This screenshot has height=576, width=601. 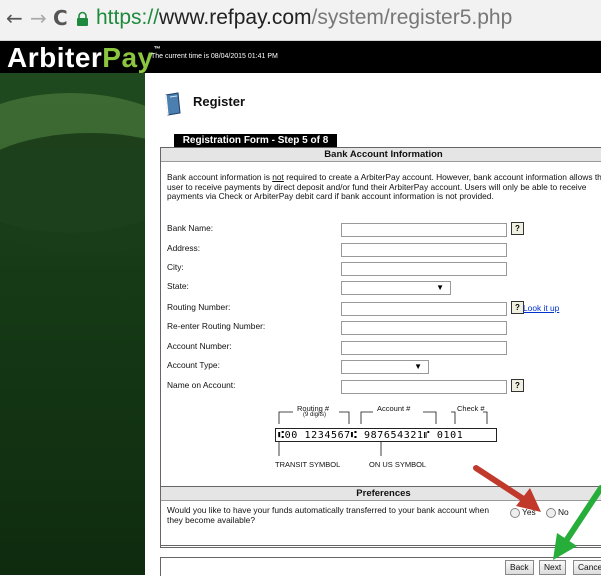 I want to click on green-arrow-icon, so click(x=577, y=522).